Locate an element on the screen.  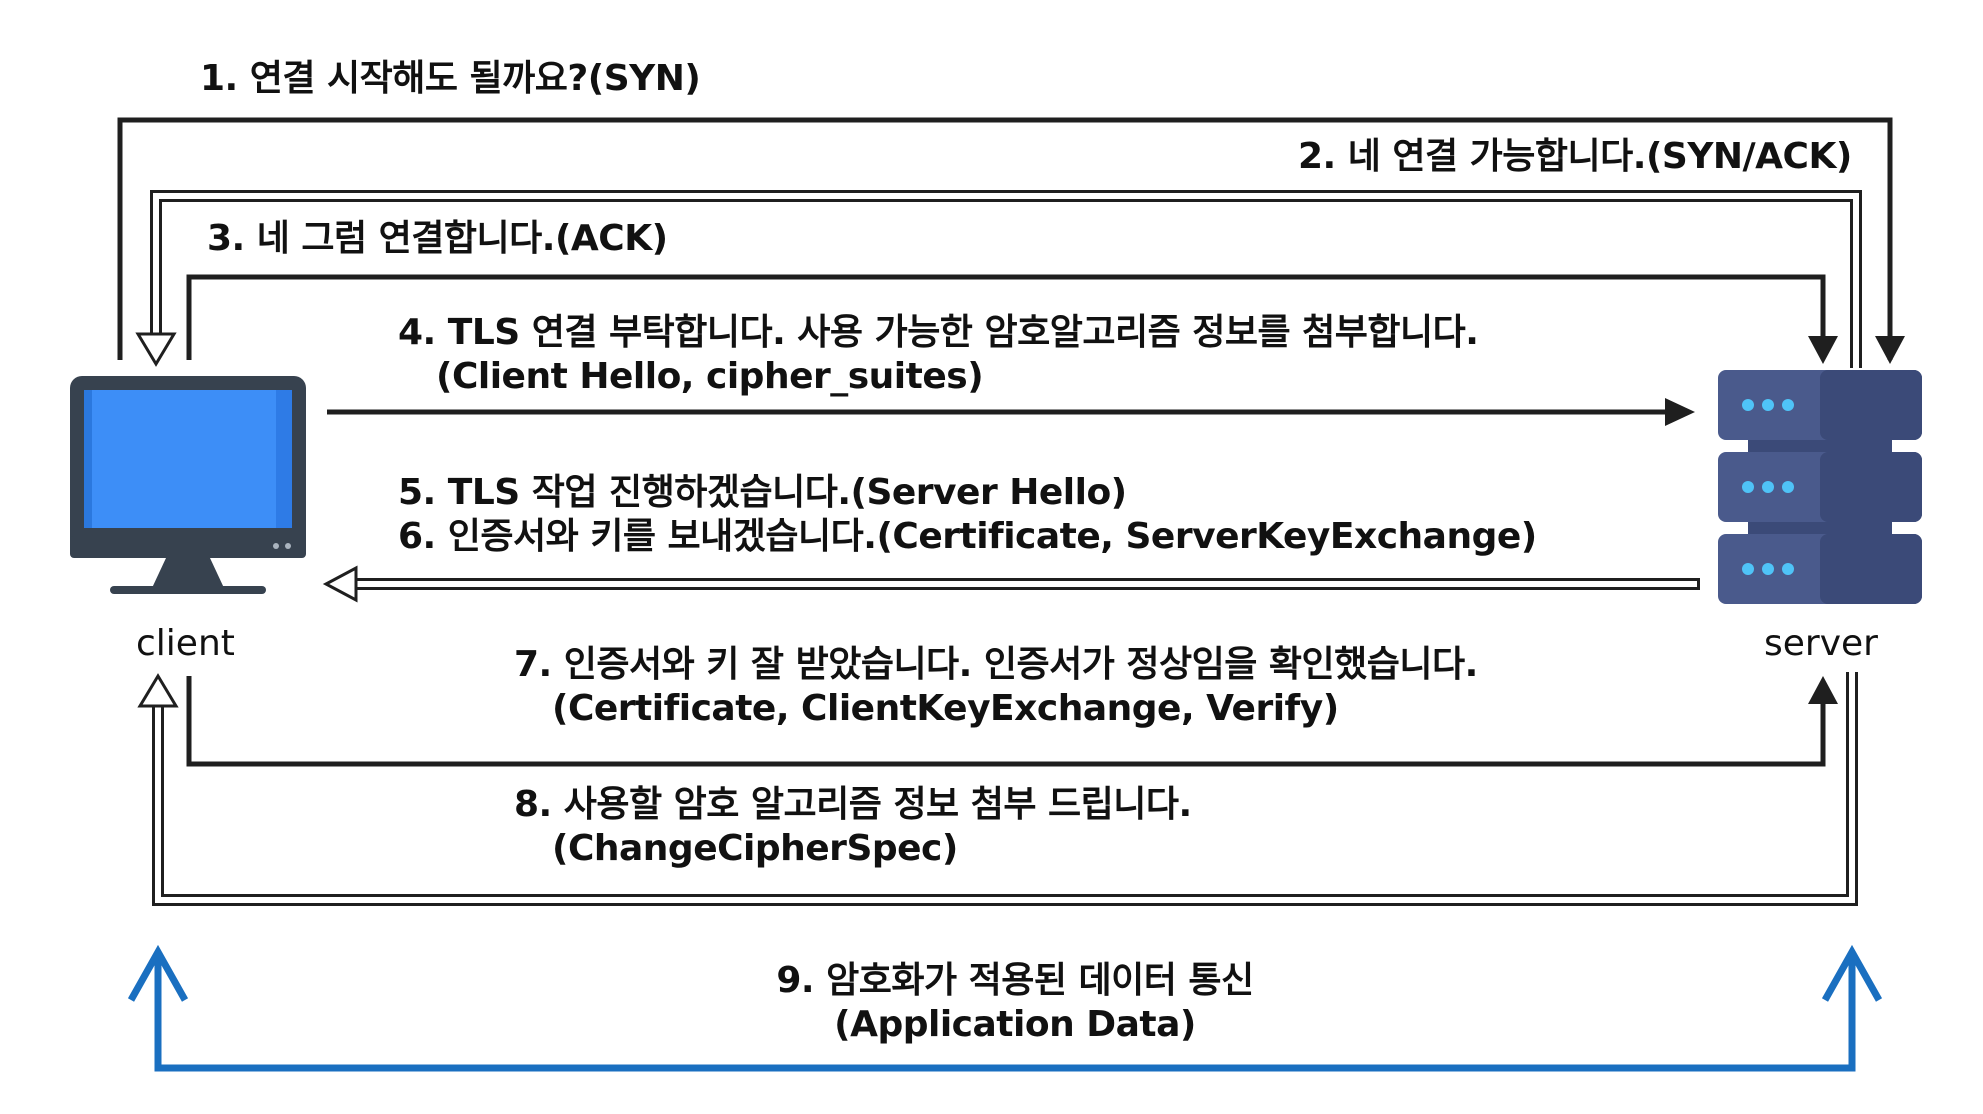
step-8-sublabel: (ChangeCipherSpec) is located at coordinates (755, 848).